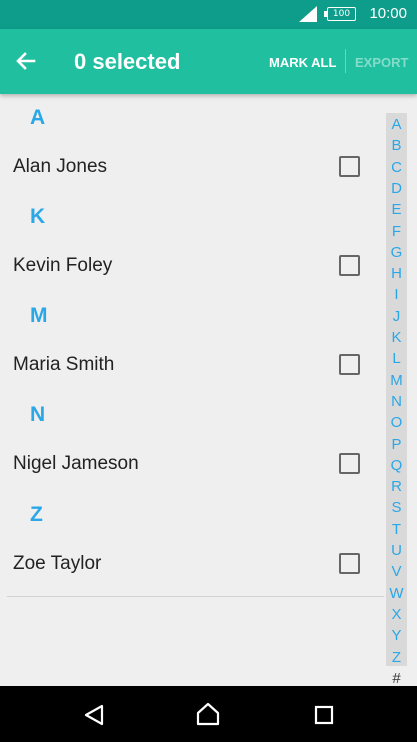 The image size is (417, 742). Describe the element at coordinates (302, 62) in the screenshot. I see `mark-all-button: MARK ALL` at that location.